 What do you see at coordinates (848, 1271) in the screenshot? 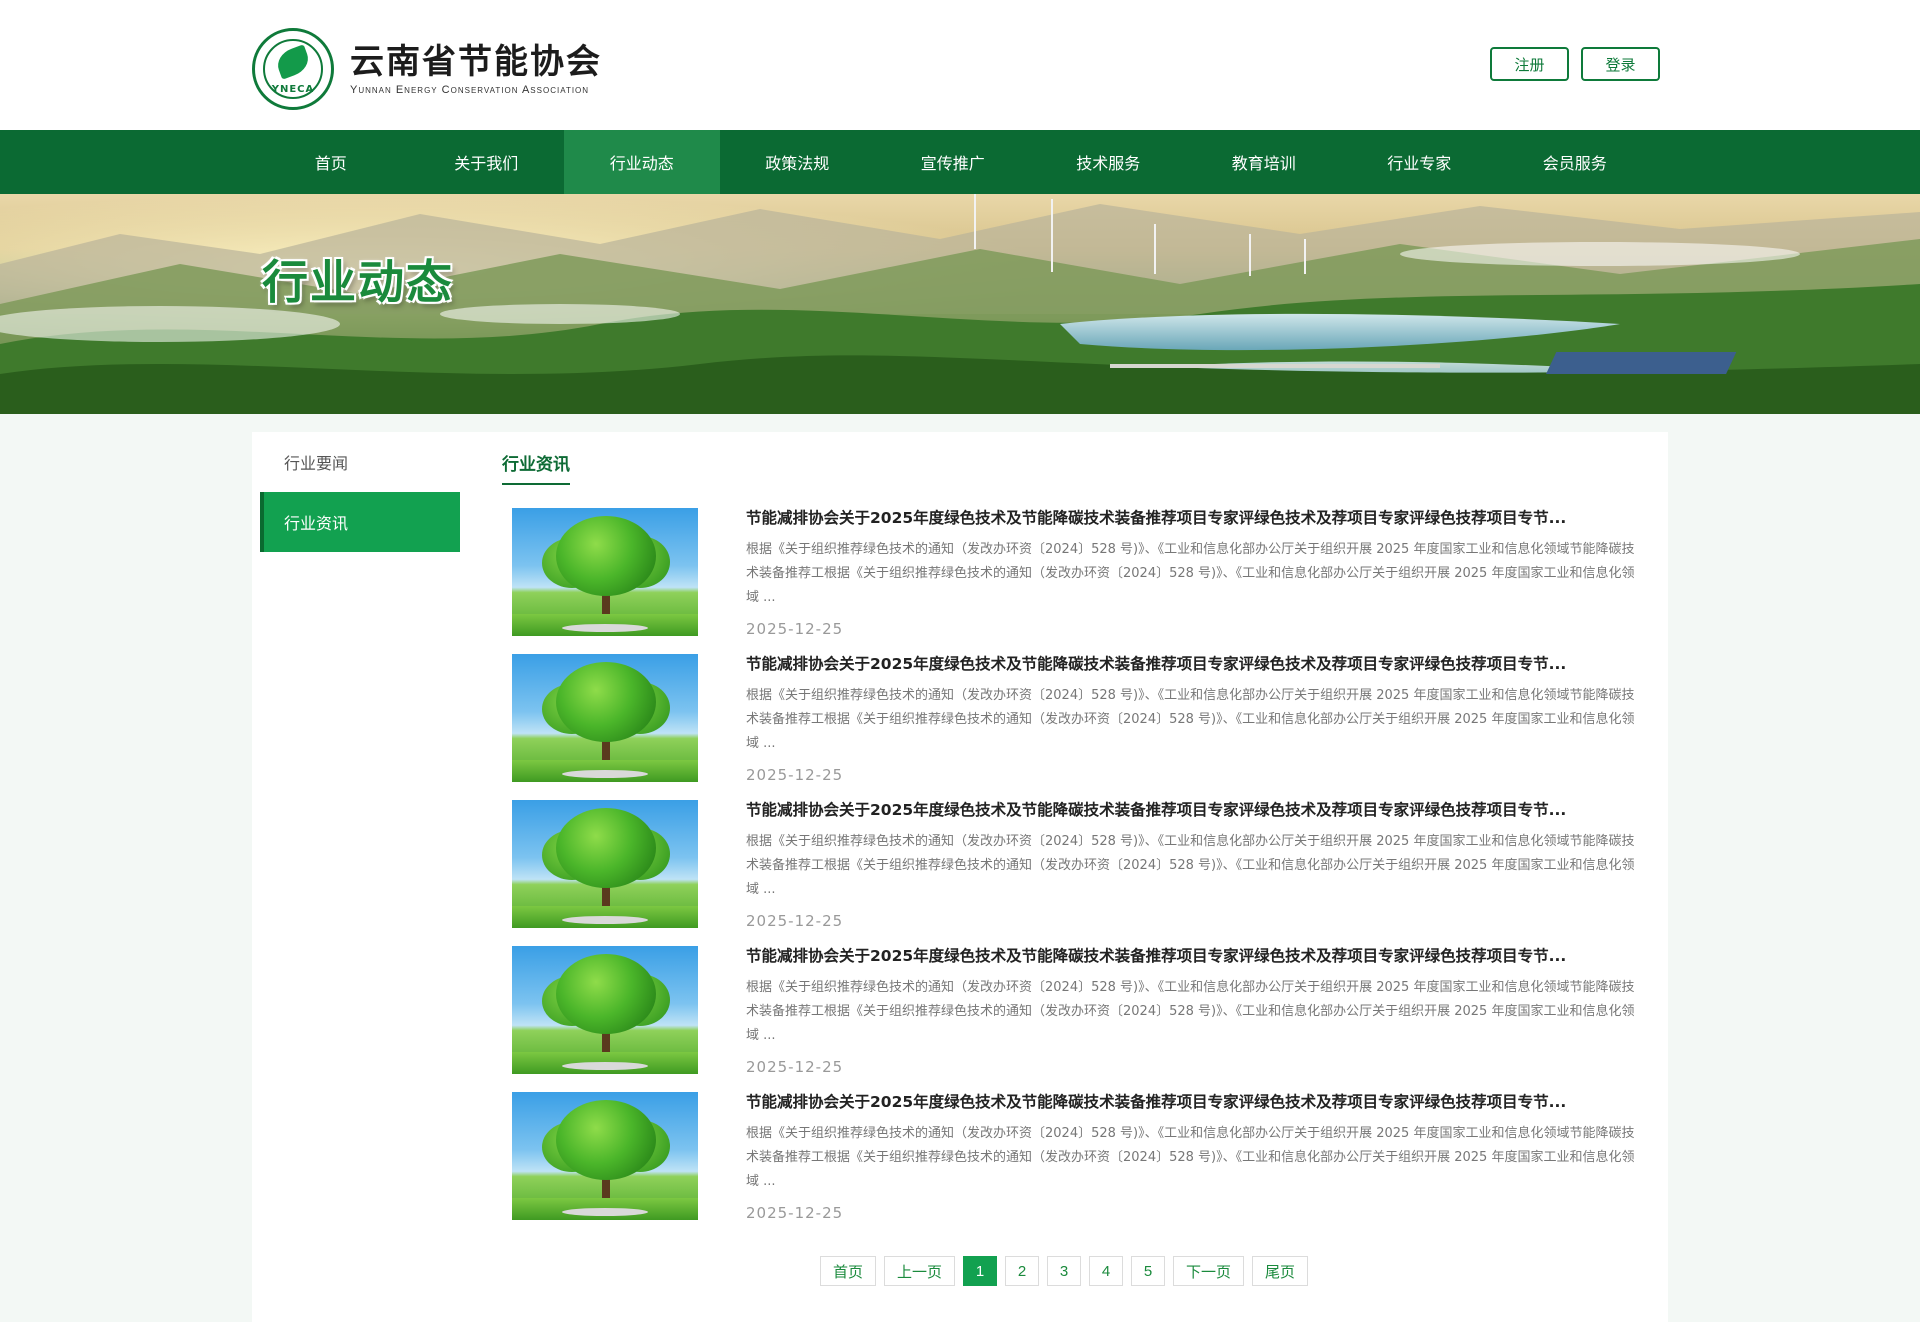
I see `first-page-button: 首页` at bounding box center [848, 1271].